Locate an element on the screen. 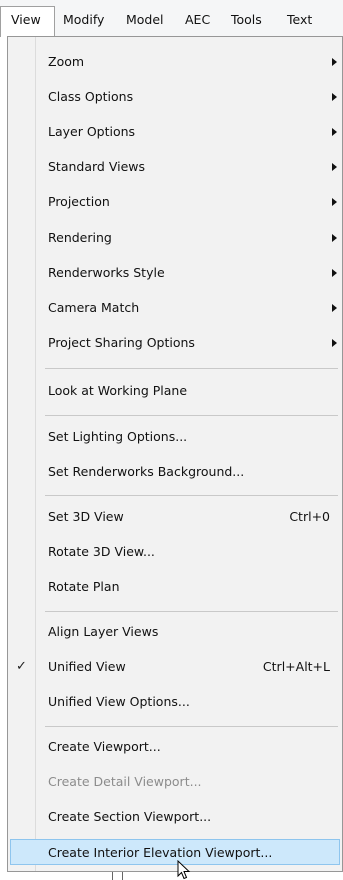 The image size is (343, 880). menu-item-unified-view: ✓ Unified View Ctrl+Alt+L is located at coordinates (175, 667).